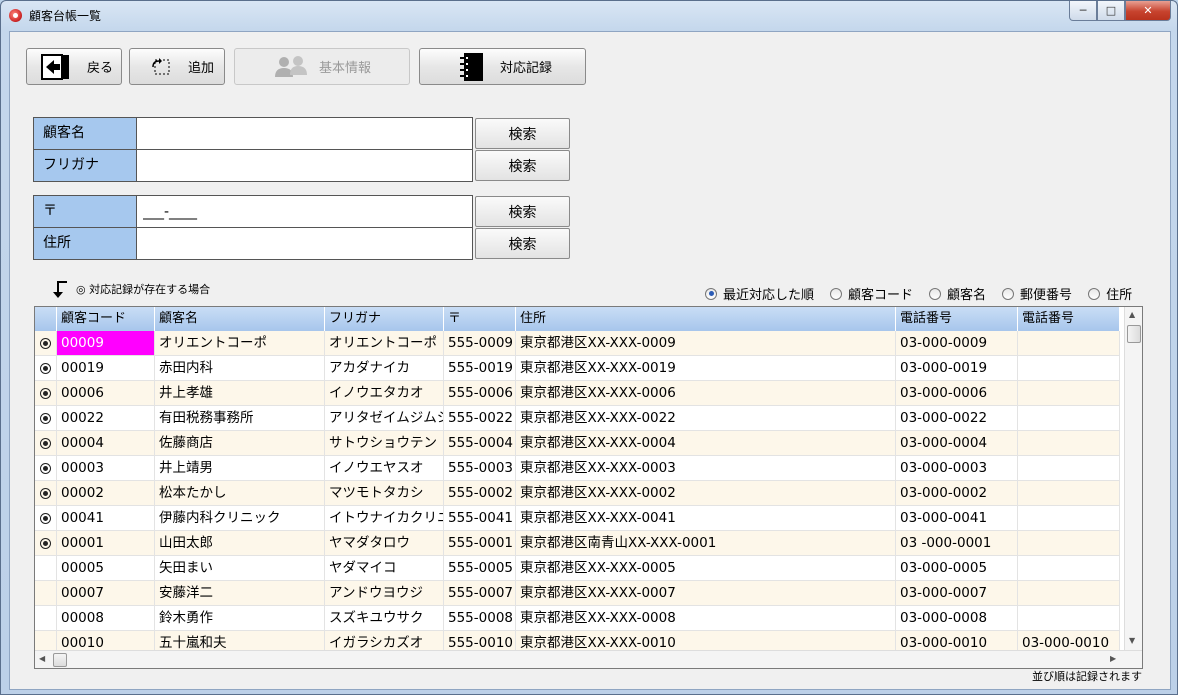  Describe the element at coordinates (106, 518) in the screenshot. I see `cell-code: 00041` at that location.